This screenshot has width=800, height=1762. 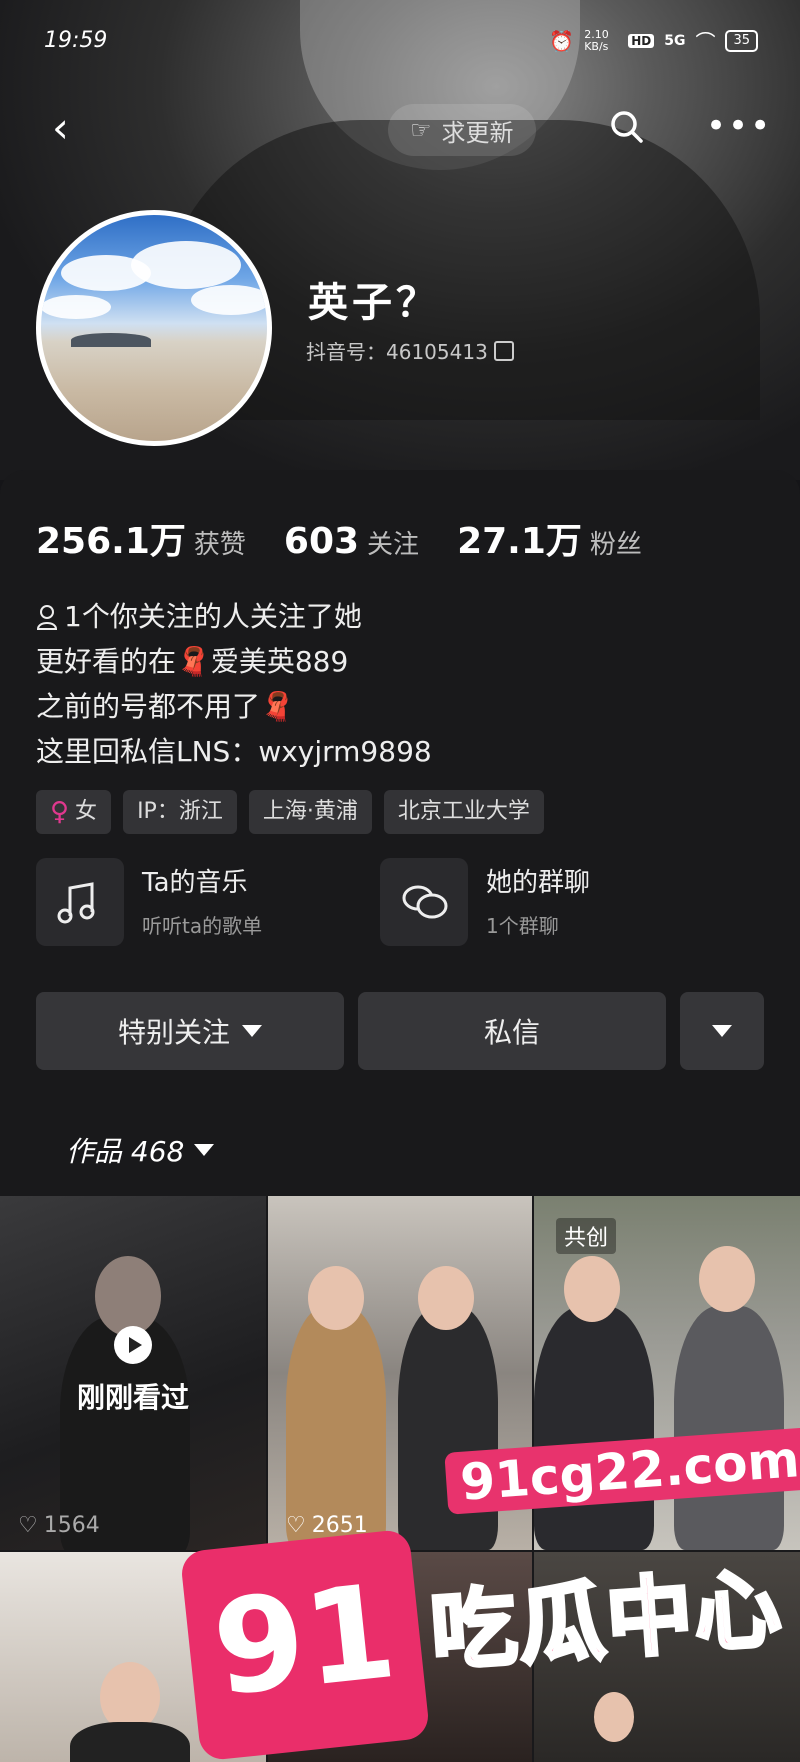 I want to click on message-button: 私信, so click(x=512, y=1031).